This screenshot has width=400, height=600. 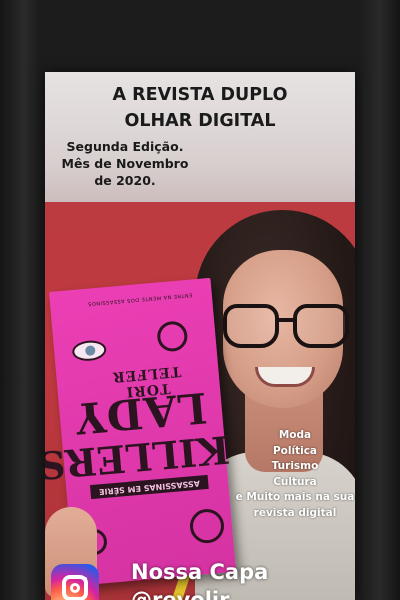 What do you see at coordinates (125, 146) in the screenshot?
I see `edition-line1: Segunda Edição.` at bounding box center [125, 146].